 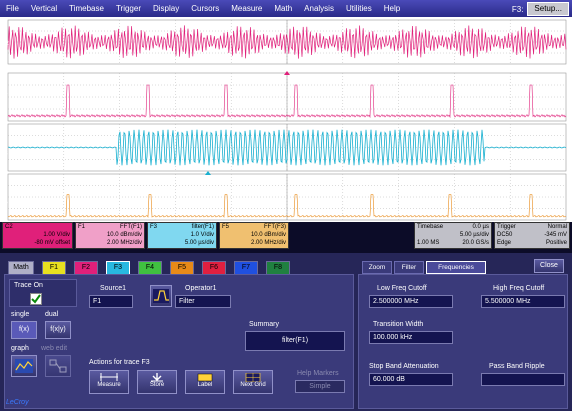 What do you see at coordinates (506, 227) in the screenshot?
I see `trigger-label: Trigger` at bounding box center [506, 227].